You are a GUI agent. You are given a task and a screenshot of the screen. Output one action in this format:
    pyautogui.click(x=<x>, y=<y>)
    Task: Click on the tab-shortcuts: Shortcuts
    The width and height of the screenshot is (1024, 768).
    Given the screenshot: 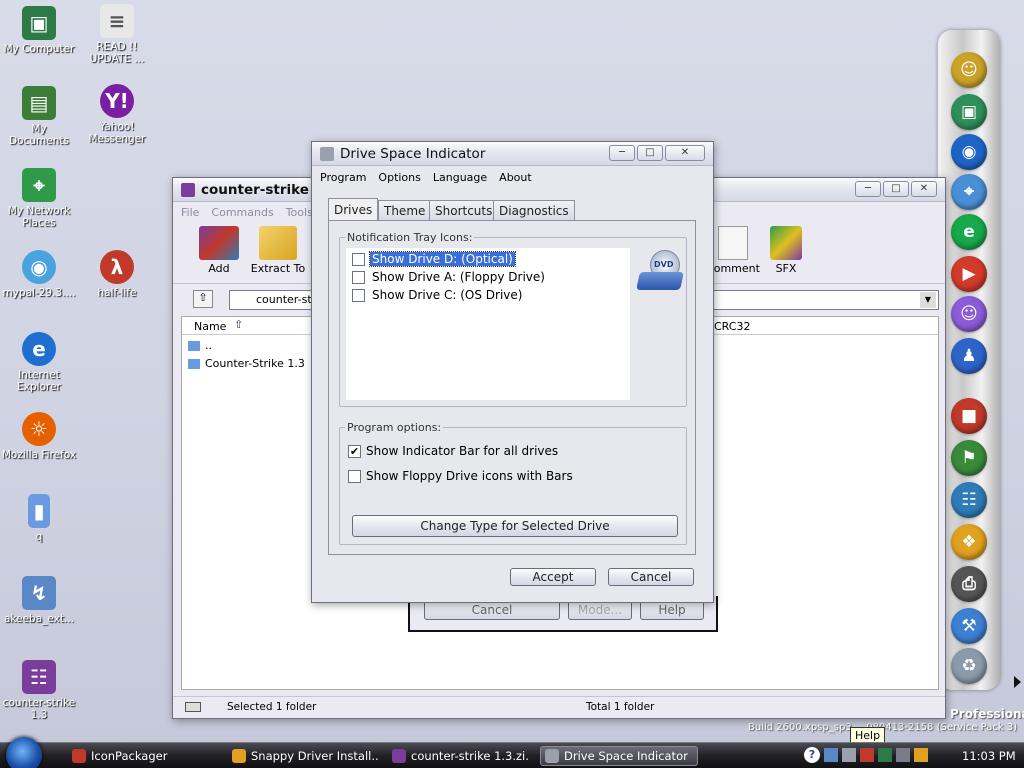 What is the action you would take?
    pyautogui.click(x=464, y=210)
    